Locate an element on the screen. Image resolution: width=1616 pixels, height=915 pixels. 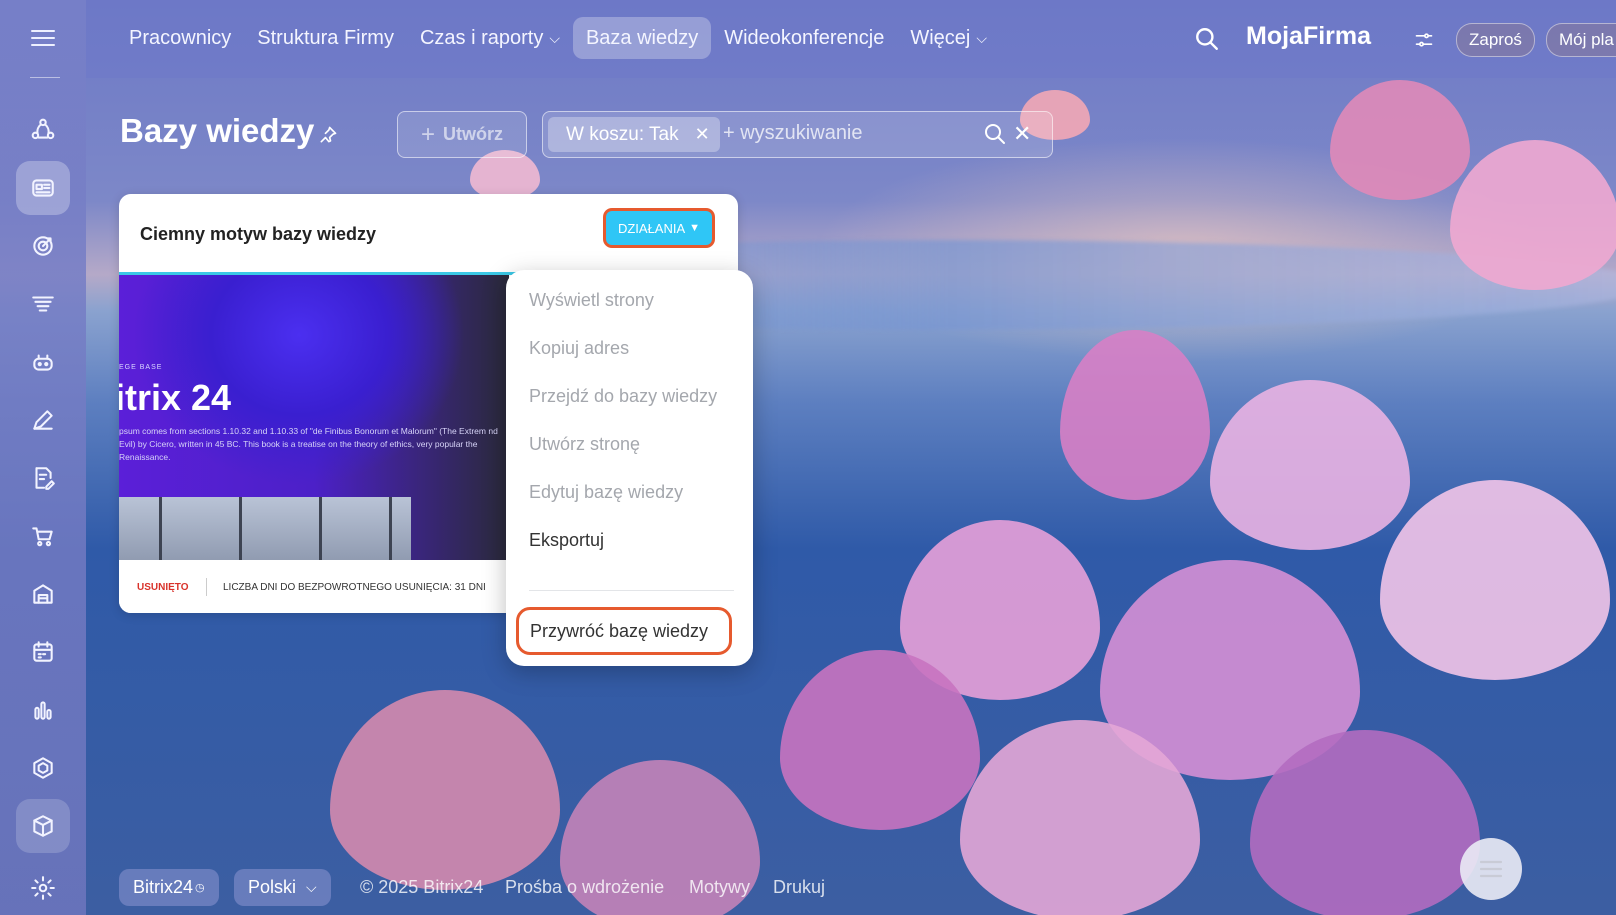
hexagon-icon is located at coordinates (43, 768).